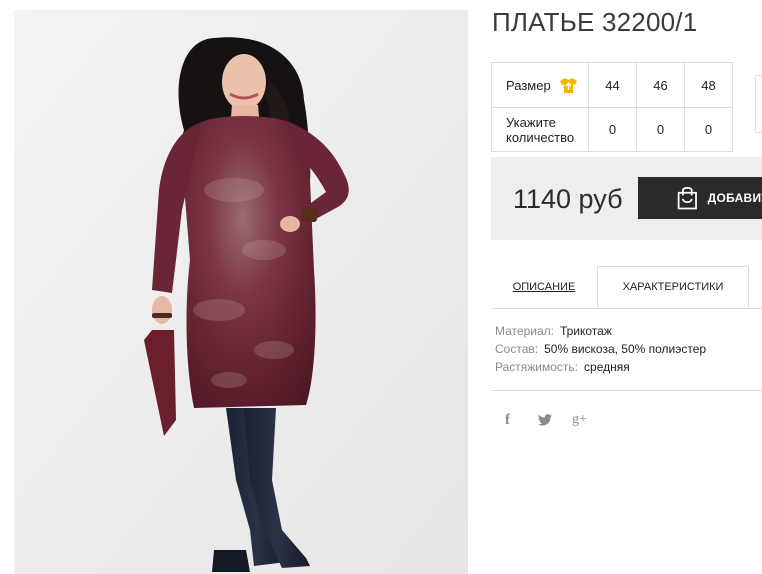 The height and width of the screenshot is (574, 762). Describe the element at coordinates (626, 390) in the screenshot. I see `divider` at that location.